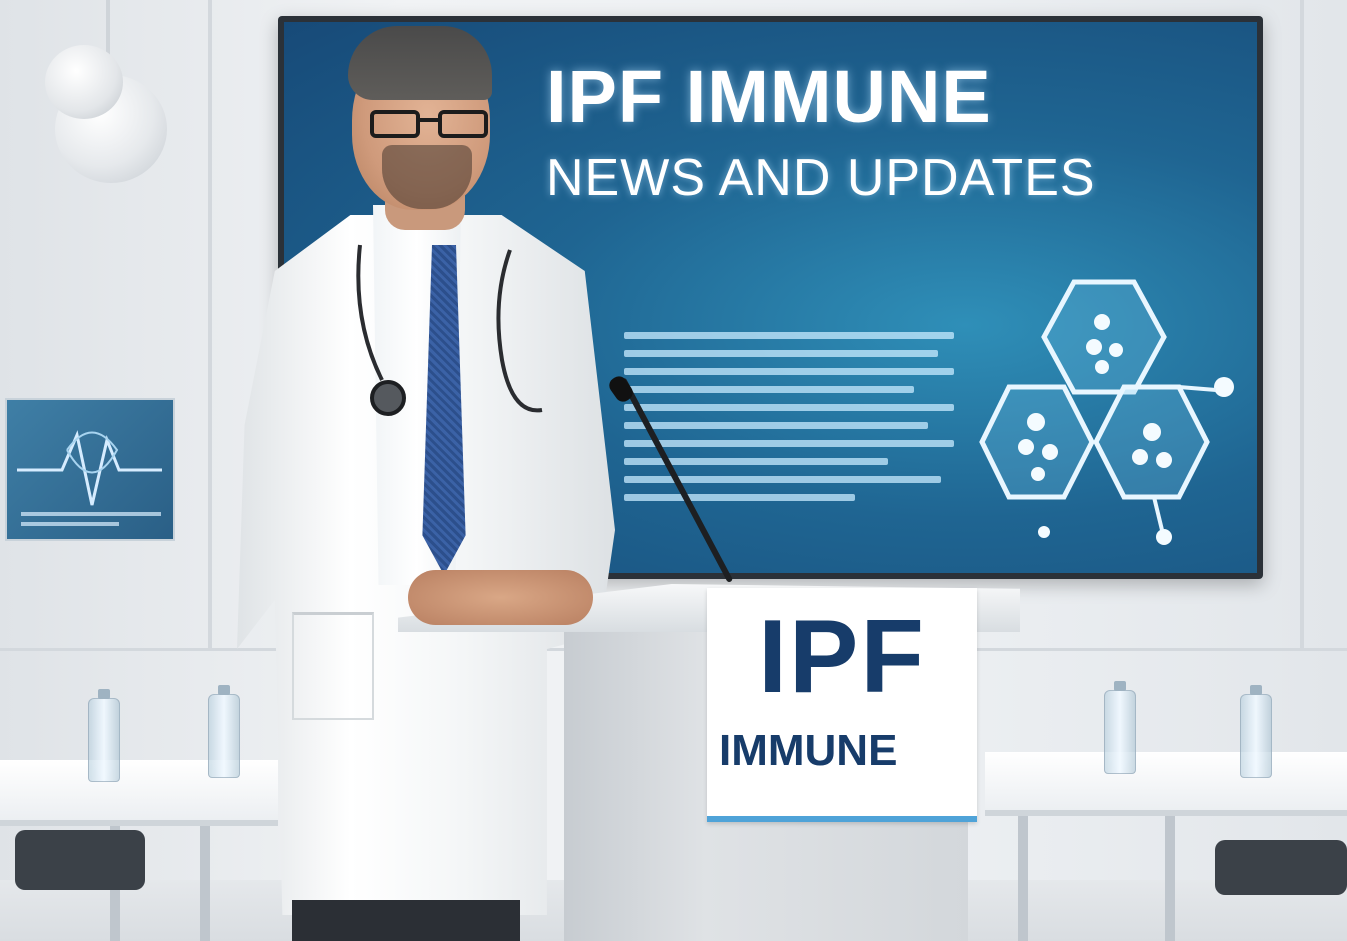 The image size is (1347, 941). I want to click on pendant-lamp, so click(106, 114).